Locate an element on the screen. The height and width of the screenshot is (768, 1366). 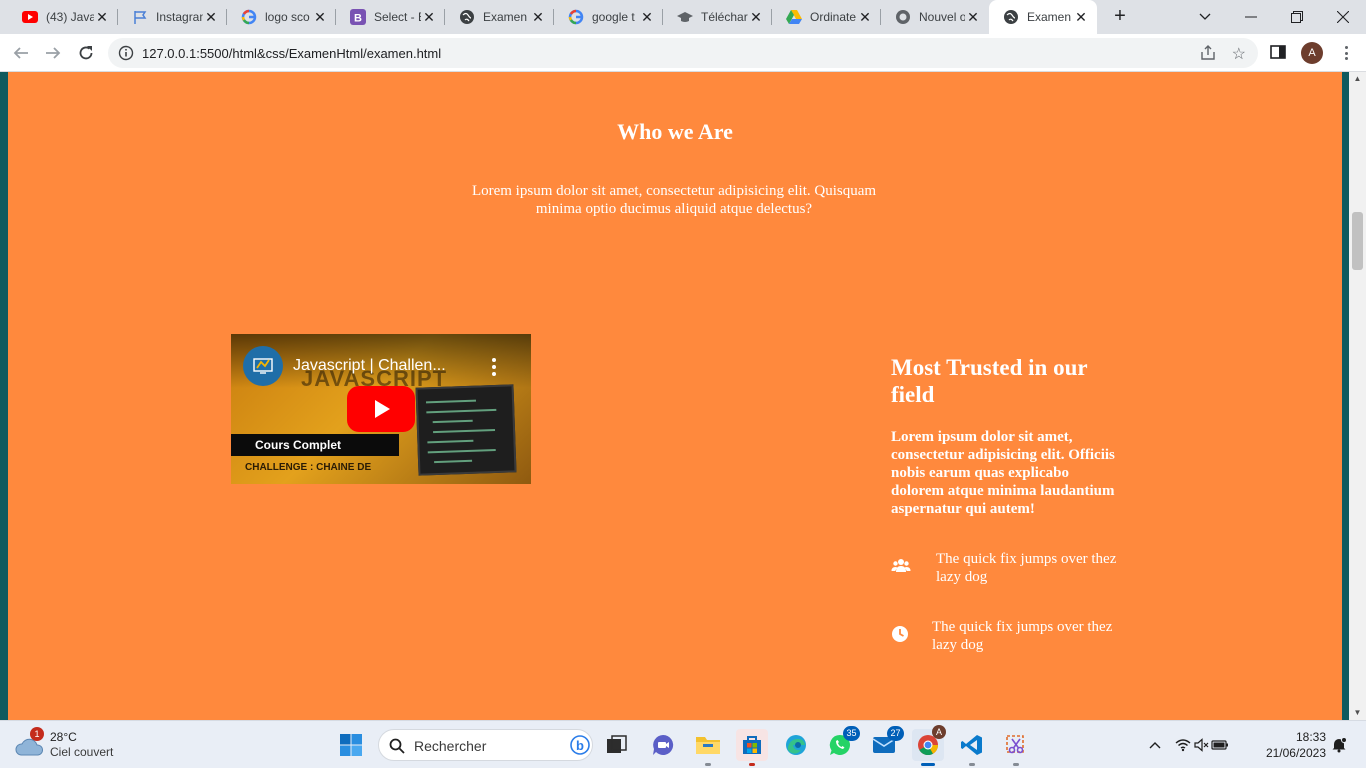
google-icon is located at coordinates (249, 17).